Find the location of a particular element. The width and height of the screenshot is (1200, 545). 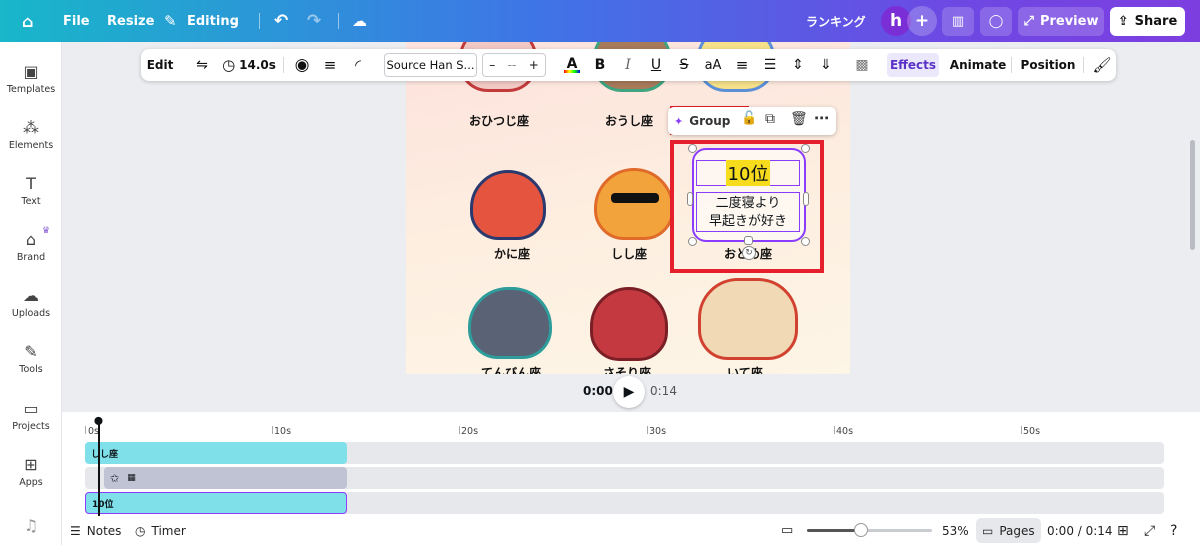

sidebar-item-music: ♫ is located at coordinates (31, 528).